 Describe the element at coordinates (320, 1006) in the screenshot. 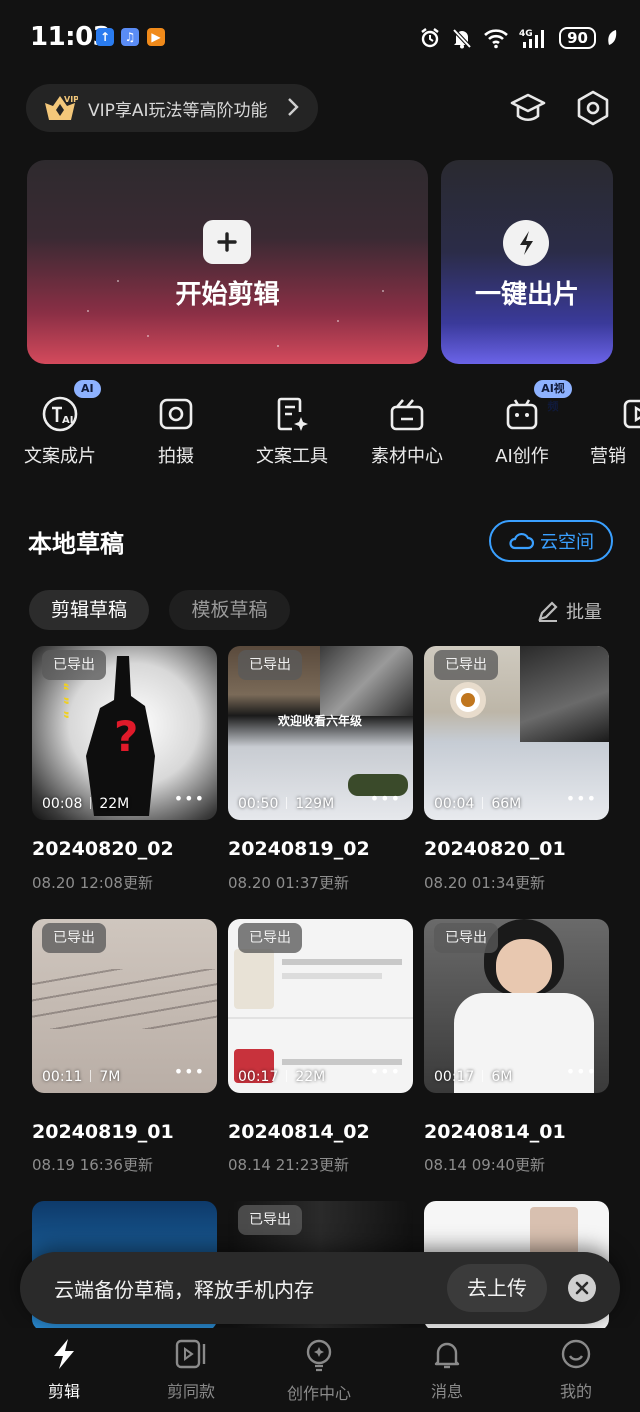

I see `draft-thumbnail: 已导出 00:17 22M •••` at that location.